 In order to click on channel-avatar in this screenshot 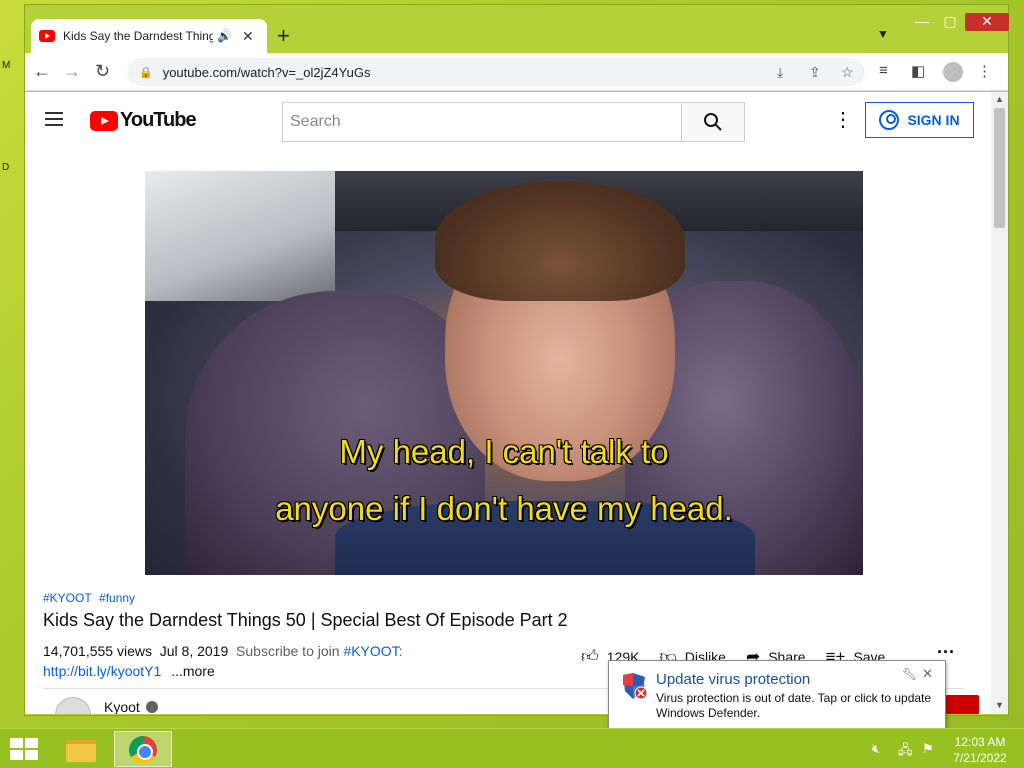, I will do `click(73, 705)`.